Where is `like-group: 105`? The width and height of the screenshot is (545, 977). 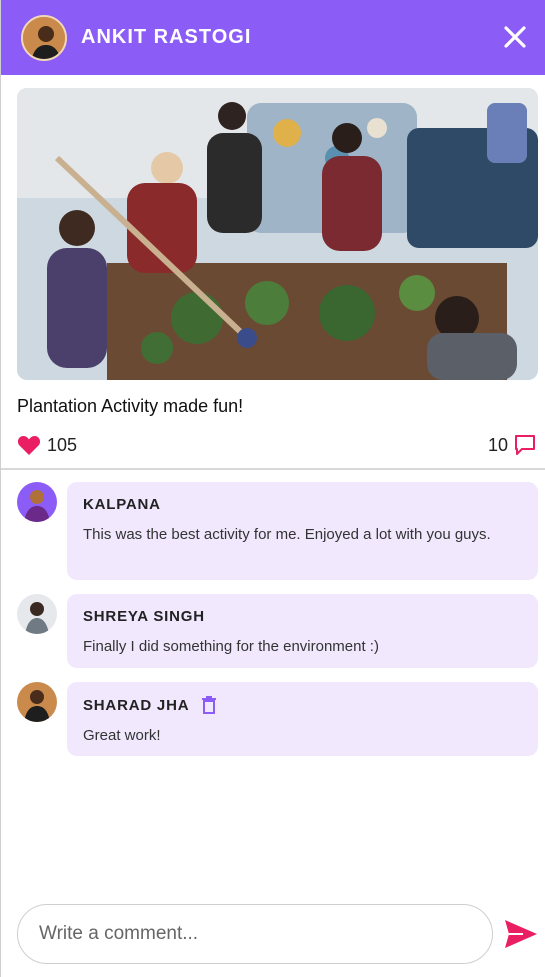
like-group: 105 is located at coordinates (47, 445).